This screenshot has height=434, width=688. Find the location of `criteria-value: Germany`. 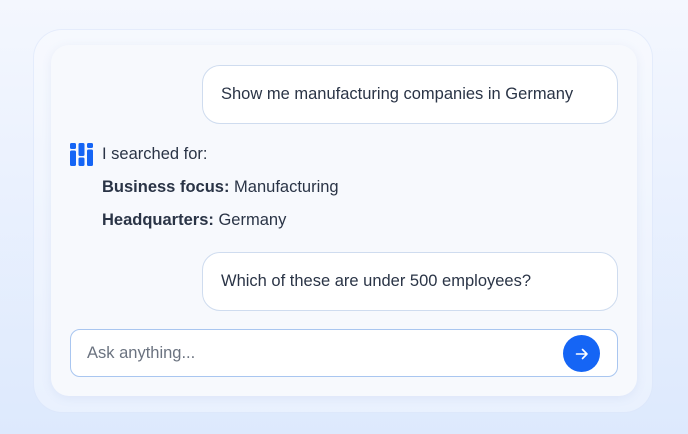

criteria-value: Germany is located at coordinates (252, 220).